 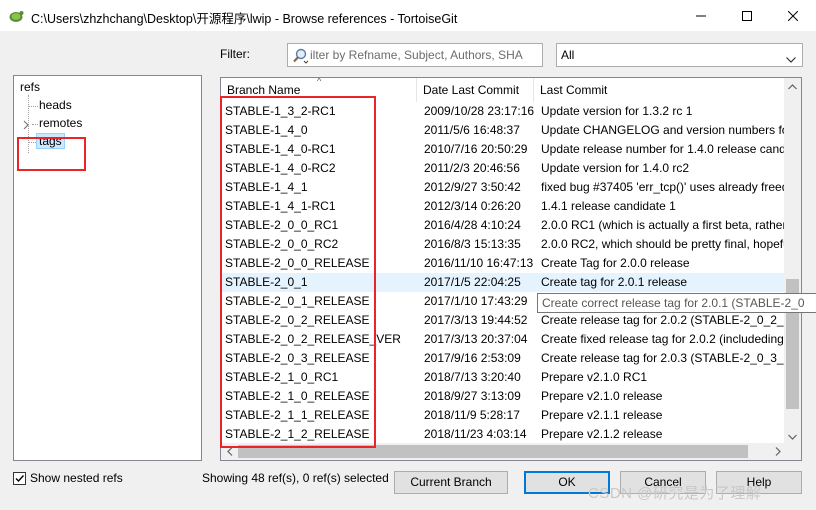 What do you see at coordinates (280, 206) in the screenshot?
I see `branch-name-cell: STABLE-1_4_1-RC1` at bounding box center [280, 206].